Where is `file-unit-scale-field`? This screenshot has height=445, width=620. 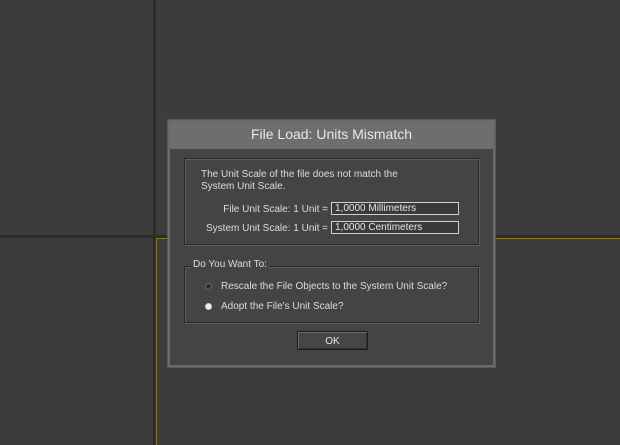
file-unit-scale-field is located at coordinates (395, 208).